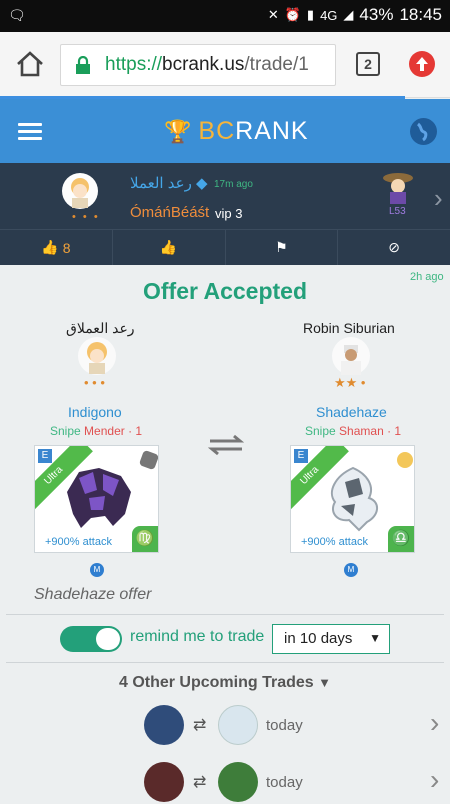 The image size is (450, 804). I want to click on signal-icon: ◢, so click(348, 14).